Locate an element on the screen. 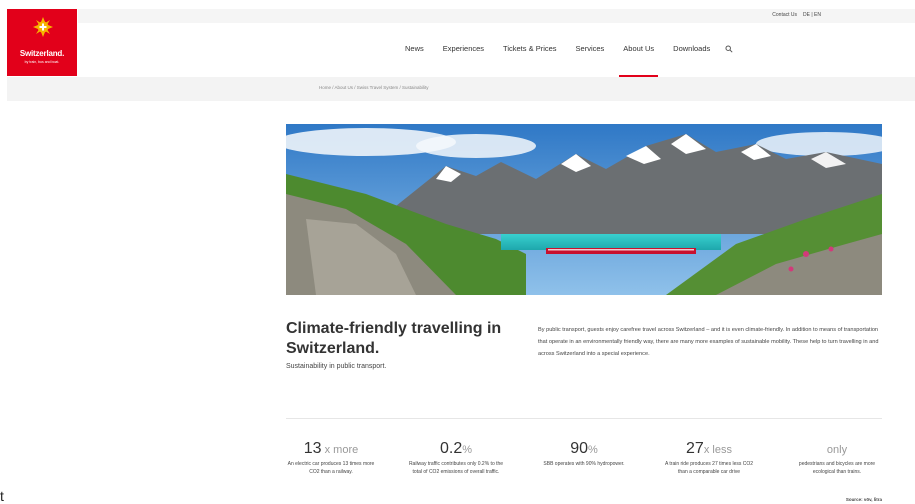 Image resolution: width=915 pixels, height=504 pixels. stat-unit: x less is located at coordinates (717, 450).